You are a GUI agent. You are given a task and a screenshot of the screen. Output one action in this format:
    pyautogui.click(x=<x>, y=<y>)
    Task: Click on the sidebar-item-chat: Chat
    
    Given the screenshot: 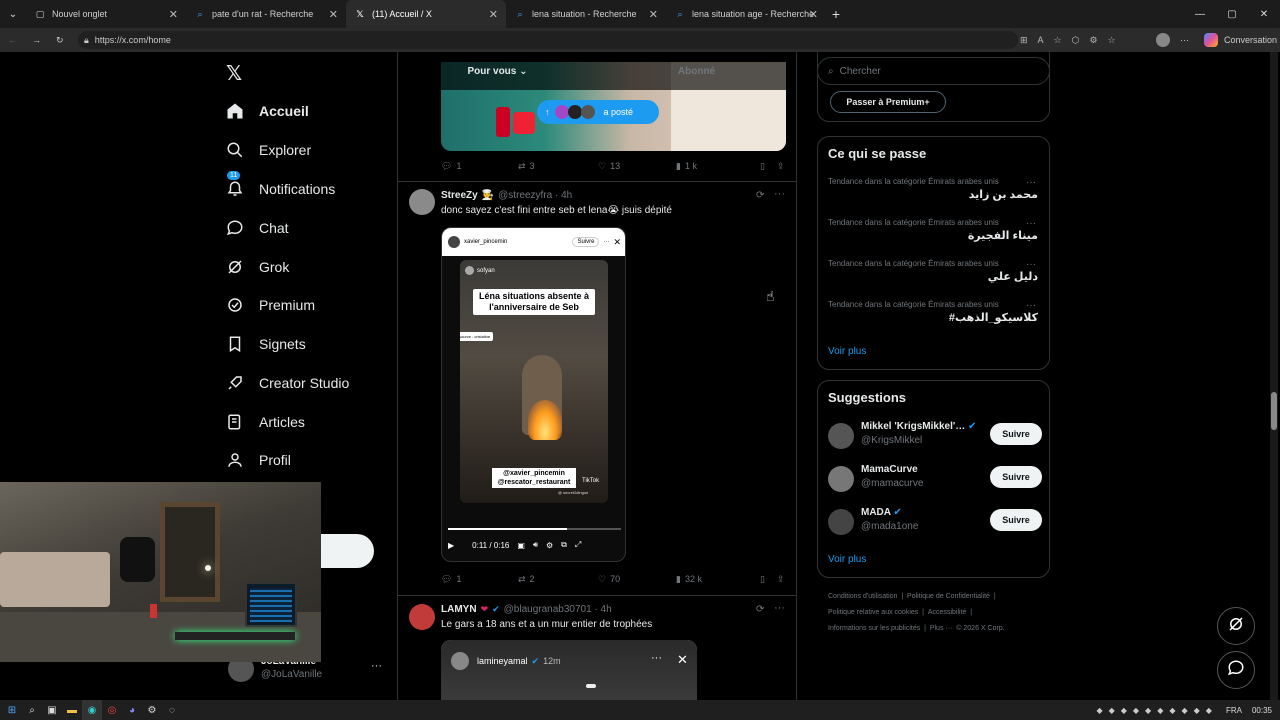 What is the action you would take?
    pyautogui.click(x=257, y=228)
    